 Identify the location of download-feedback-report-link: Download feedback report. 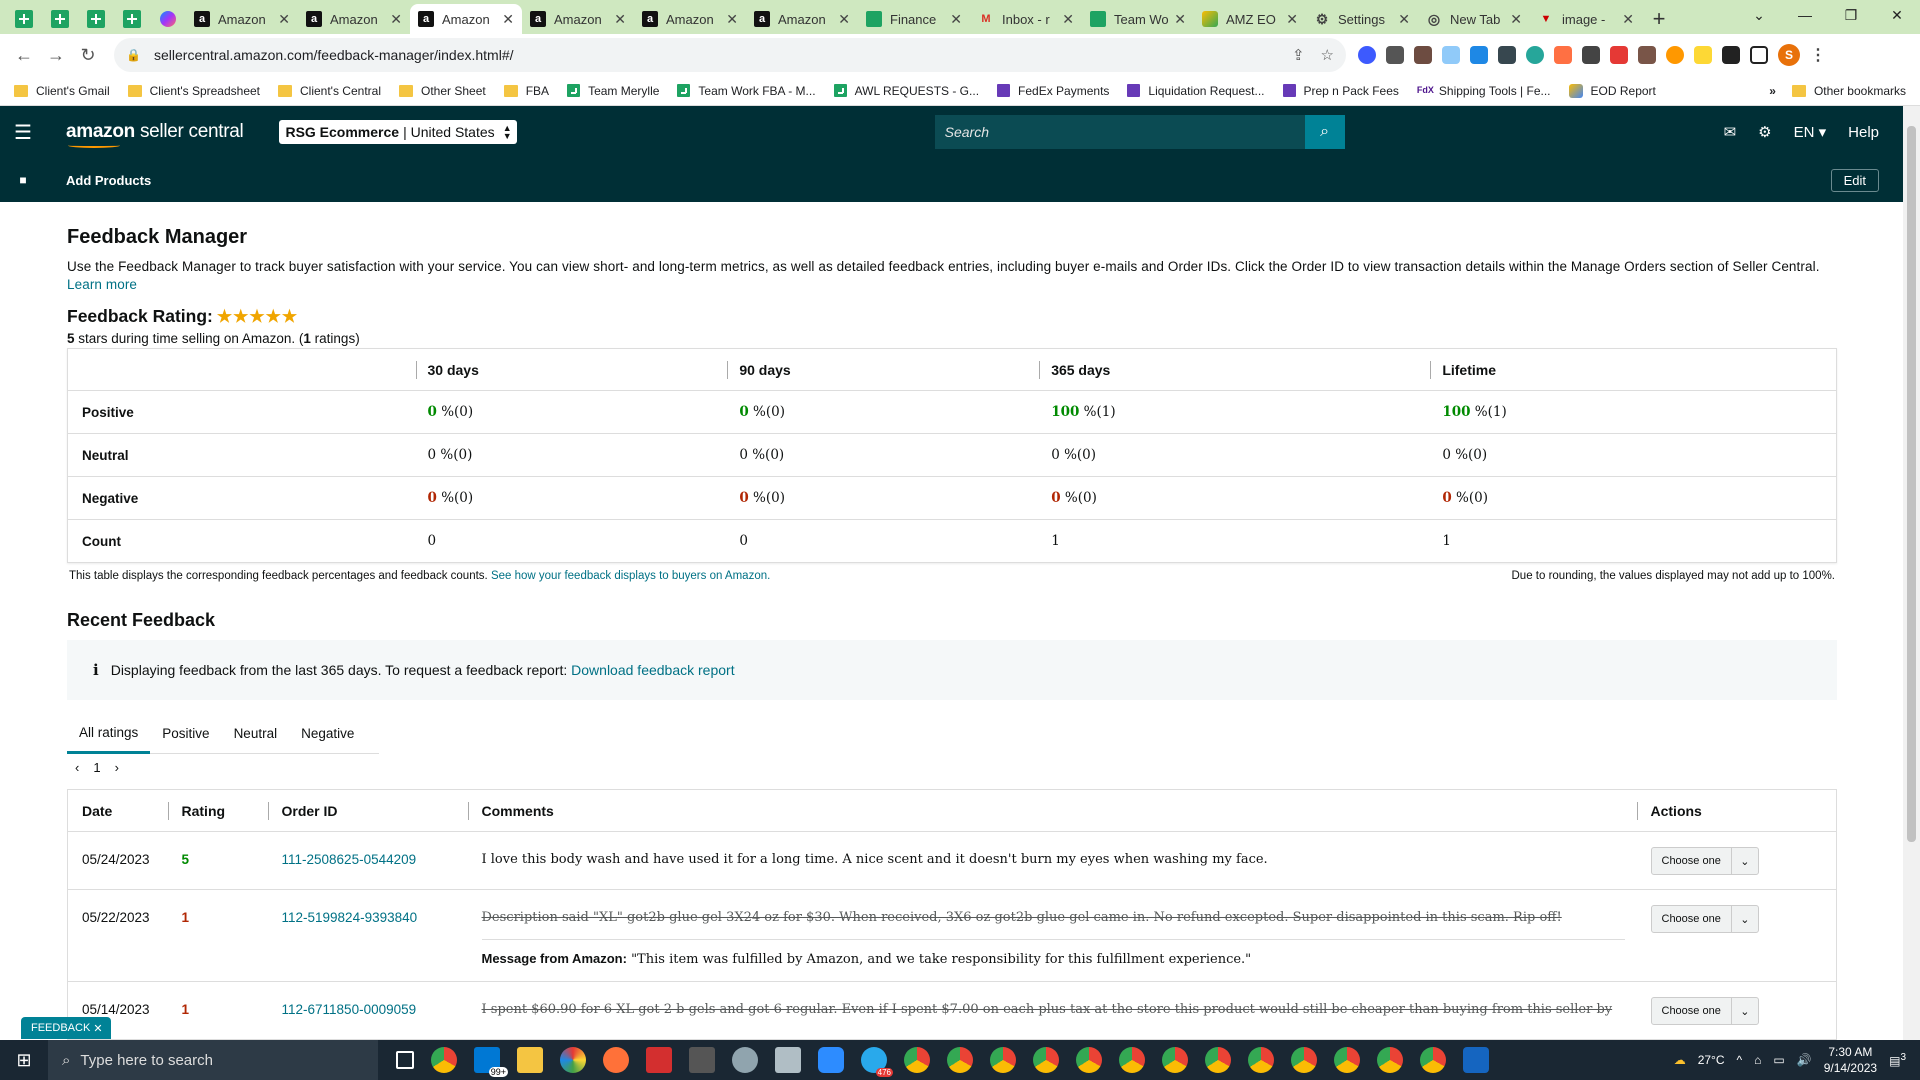
(652, 670).